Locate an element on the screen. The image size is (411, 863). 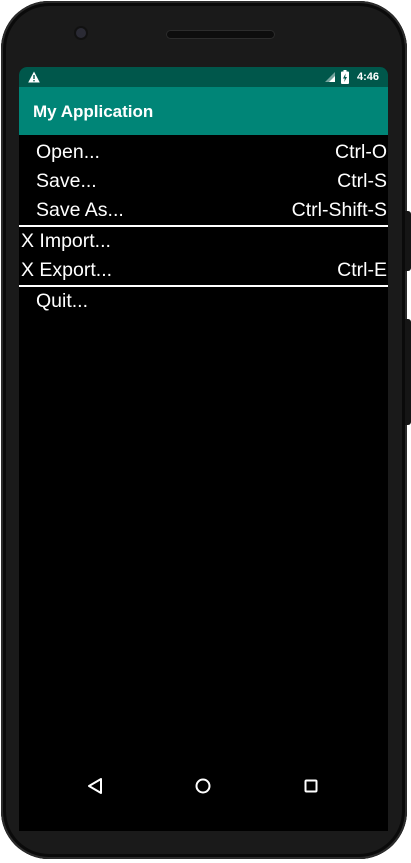
earpiece-speaker is located at coordinates (220, 34).